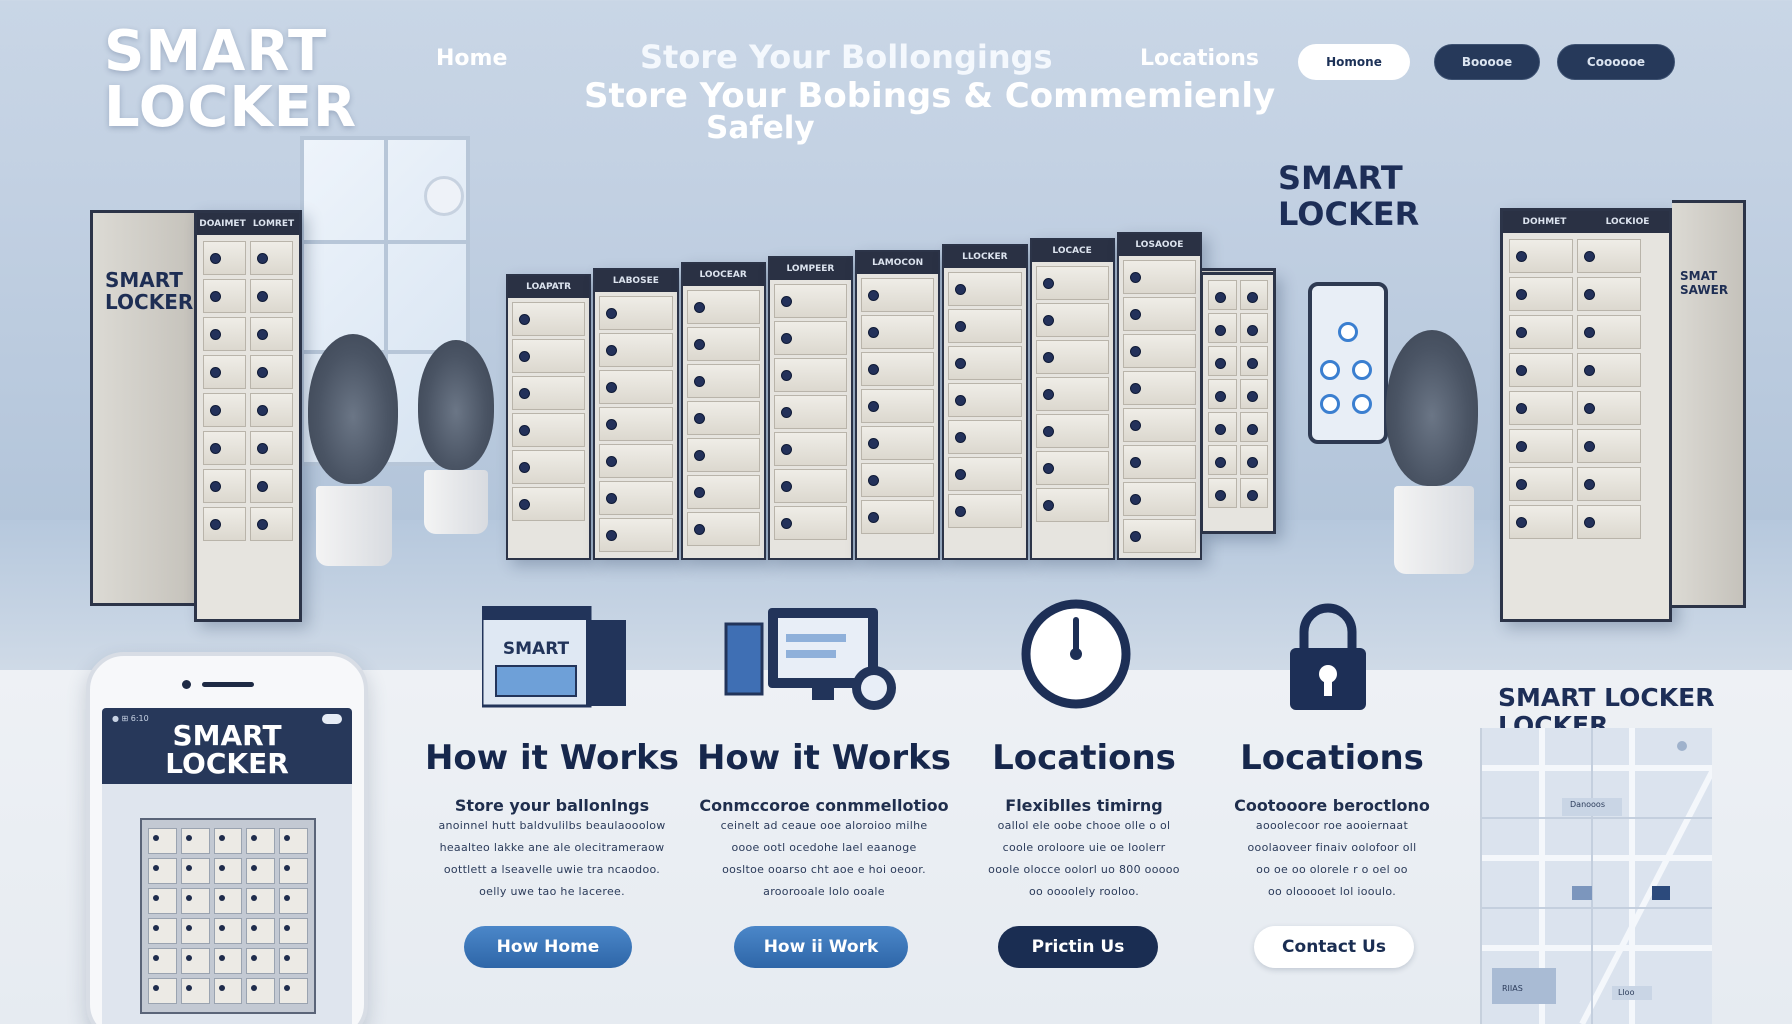 This screenshot has width=1792, height=1024. I want to click on locker-head-label: LOCACE, so click(1072, 251).